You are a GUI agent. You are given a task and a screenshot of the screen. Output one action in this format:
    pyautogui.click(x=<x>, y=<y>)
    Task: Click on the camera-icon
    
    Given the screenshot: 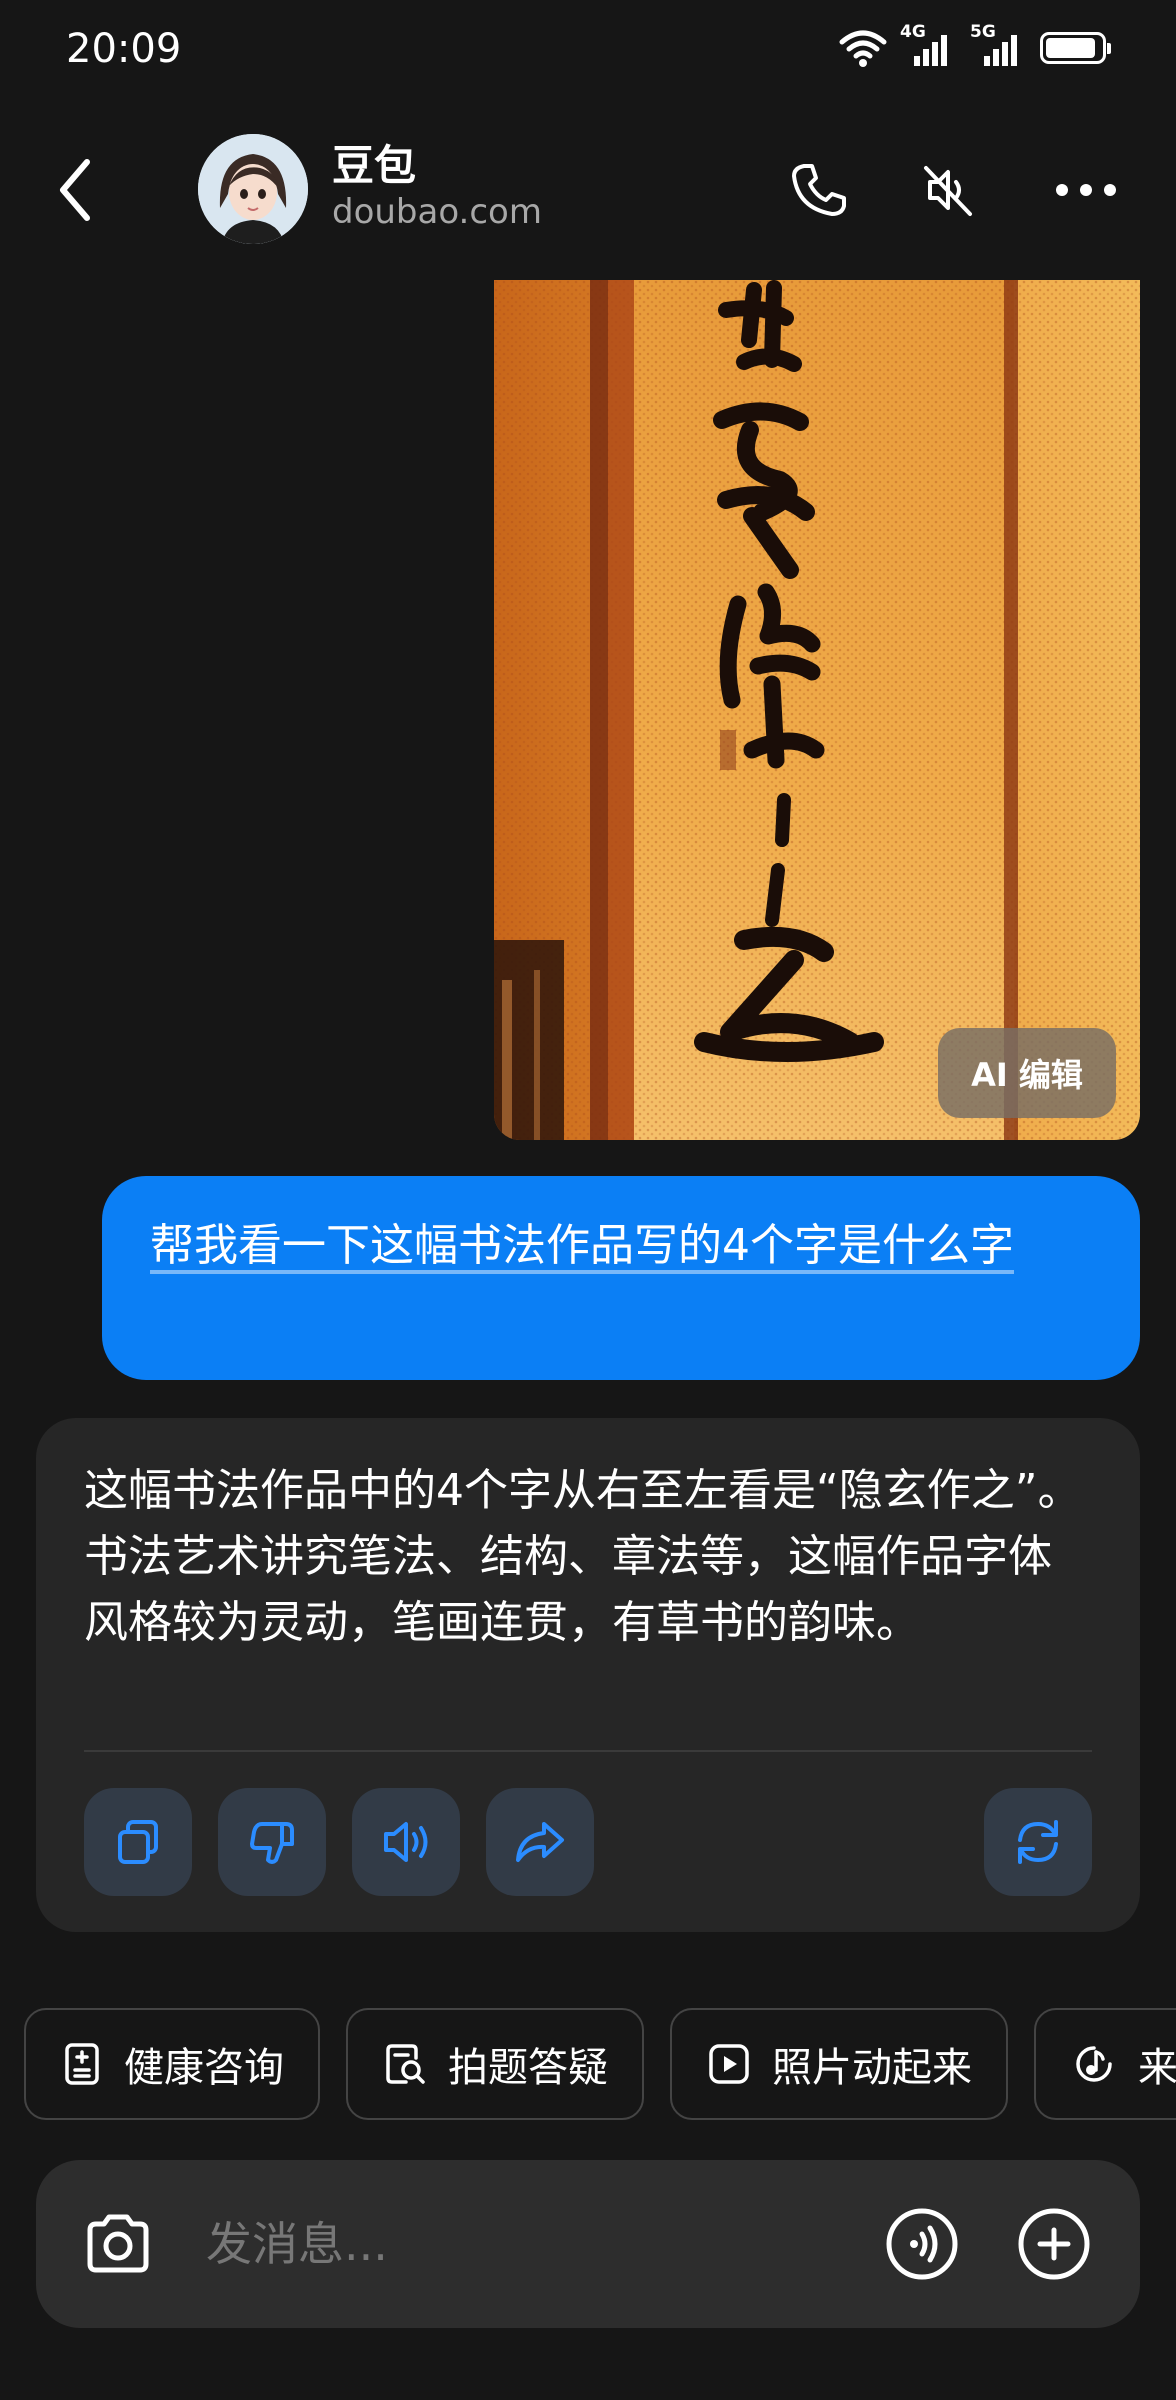 What is the action you would take?
    pyautogui.click(x=118, y=2243)
    